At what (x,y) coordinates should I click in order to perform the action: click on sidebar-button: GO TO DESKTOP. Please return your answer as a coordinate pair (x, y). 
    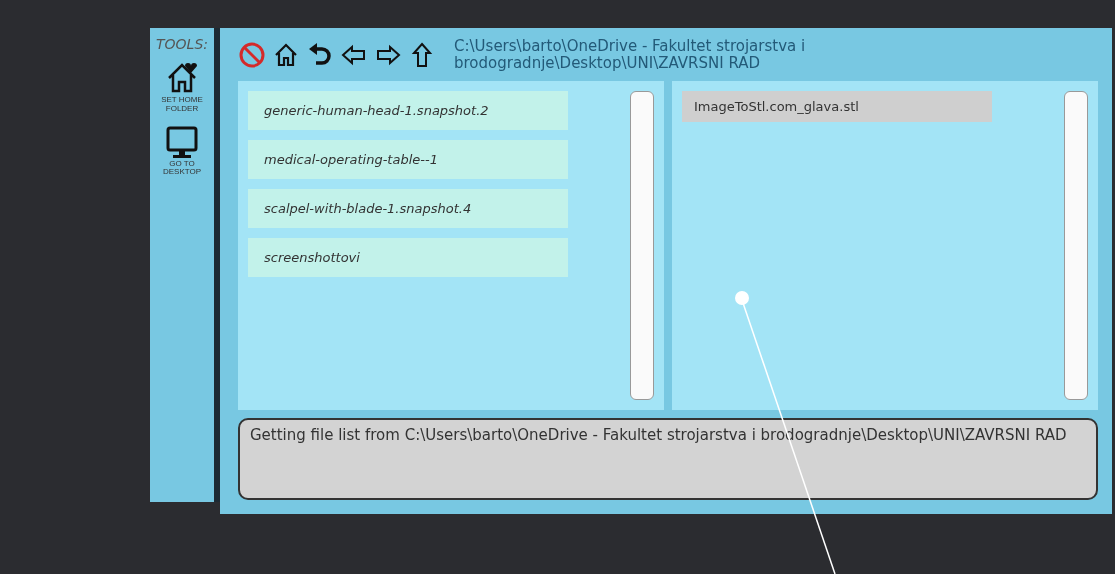
    Looking at the image, I should click on (182, 150).